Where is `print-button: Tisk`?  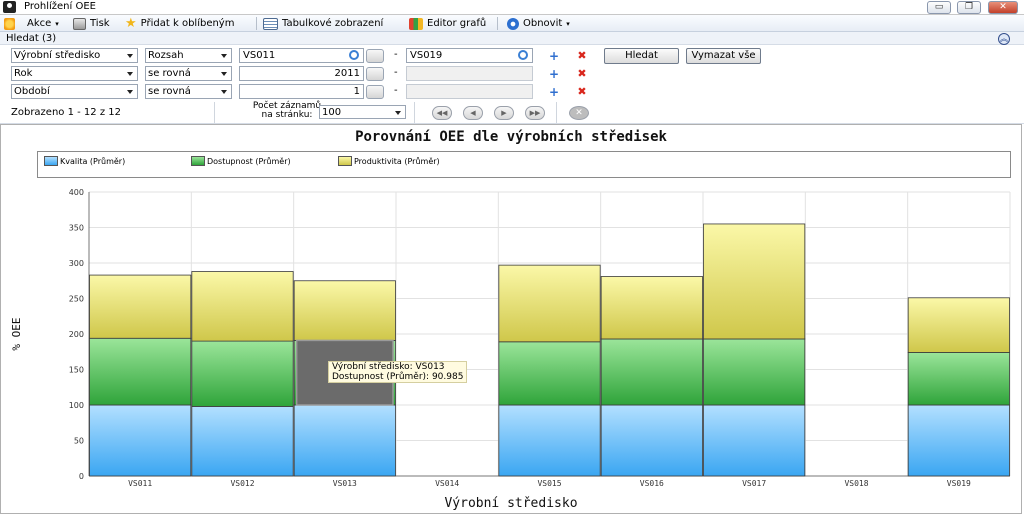
print-button: Tisk is located at coordinates (91, 23).